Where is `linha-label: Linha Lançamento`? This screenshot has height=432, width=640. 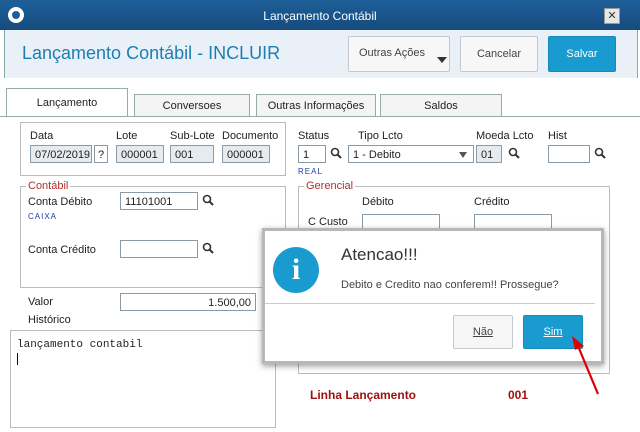
linha-label: Linha Lançamento is located at coordinates (363, 395).